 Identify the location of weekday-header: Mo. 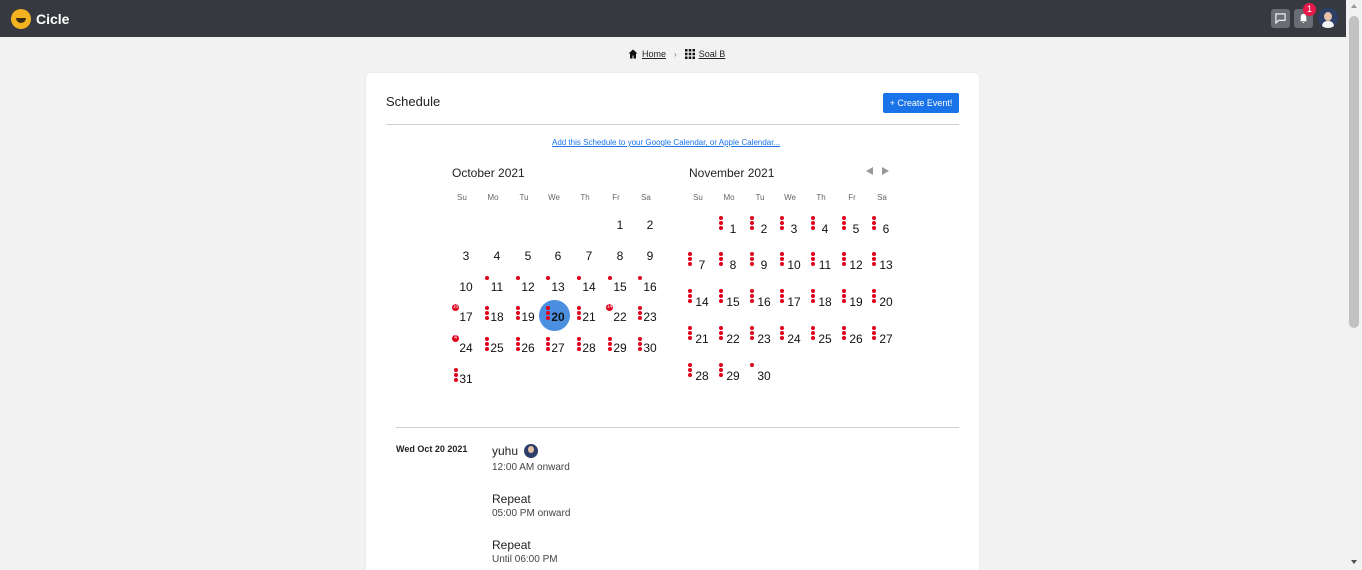
(729, 197).